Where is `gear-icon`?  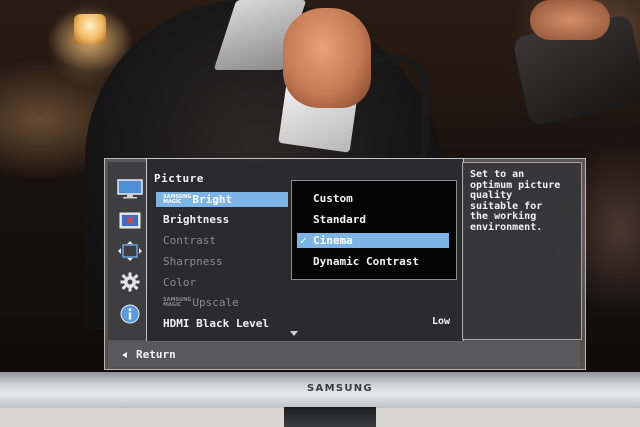
gear-icon is located at coordinates (130, 282).